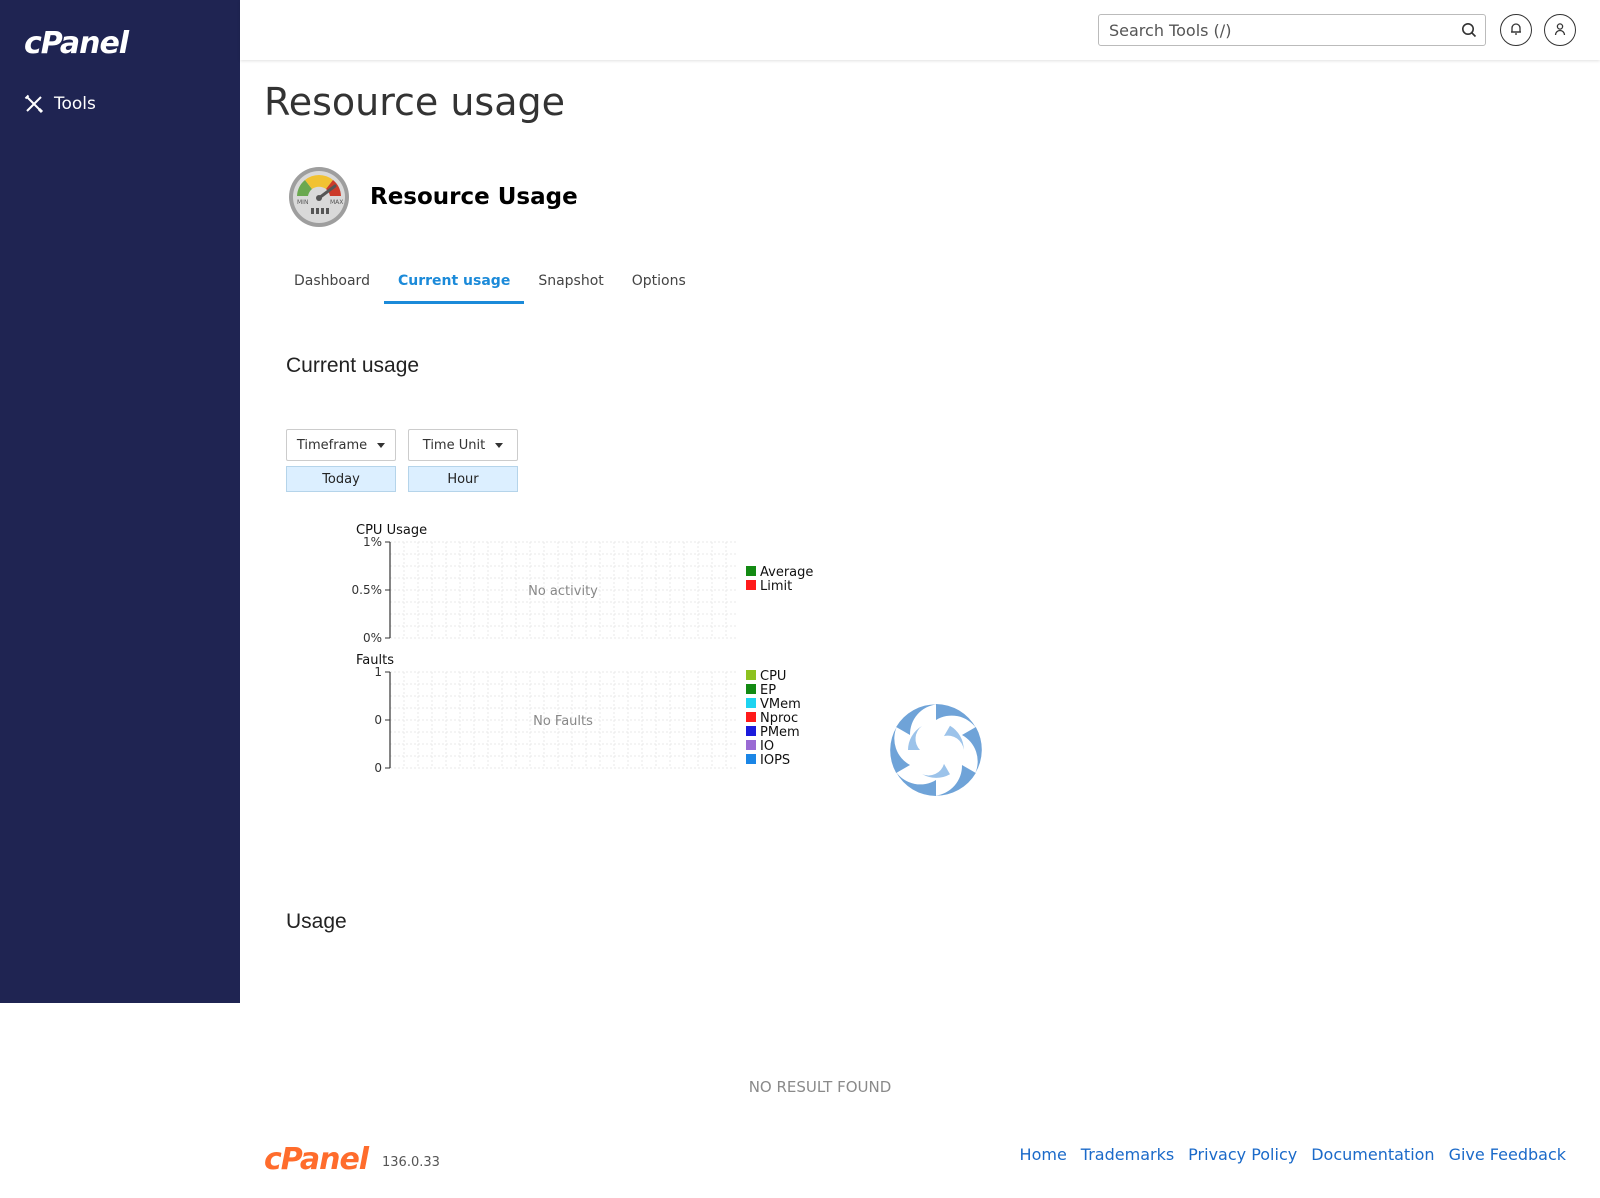 This screenshot has width=1600, height=1198. Describe the element at coordinates (780, 732) in the screenshot. I see `legend-label: PMem` at that location.